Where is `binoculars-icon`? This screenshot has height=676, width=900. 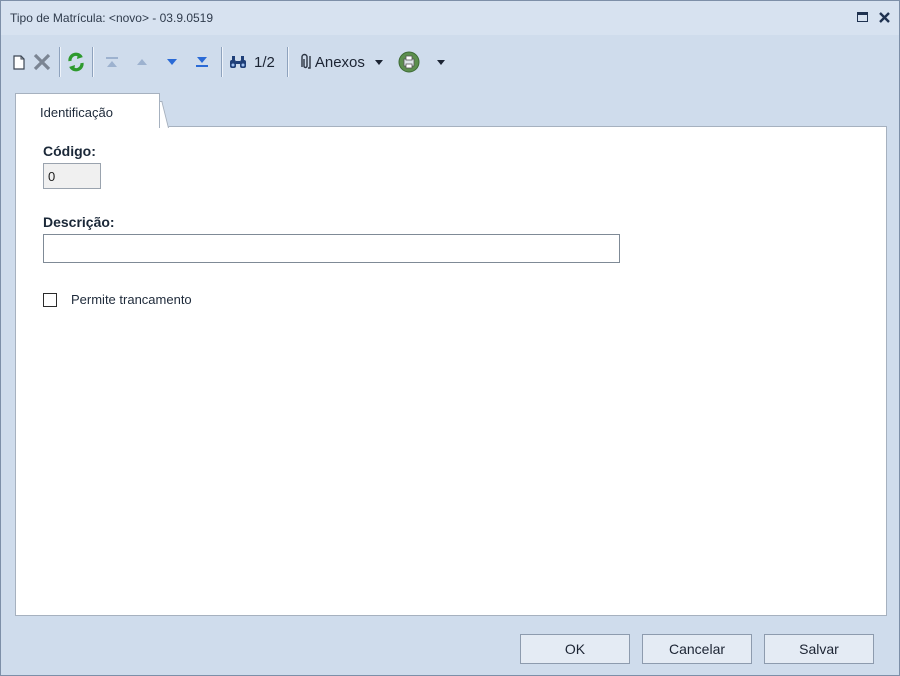 binoculars-icon is located at coordinates (238, 62).